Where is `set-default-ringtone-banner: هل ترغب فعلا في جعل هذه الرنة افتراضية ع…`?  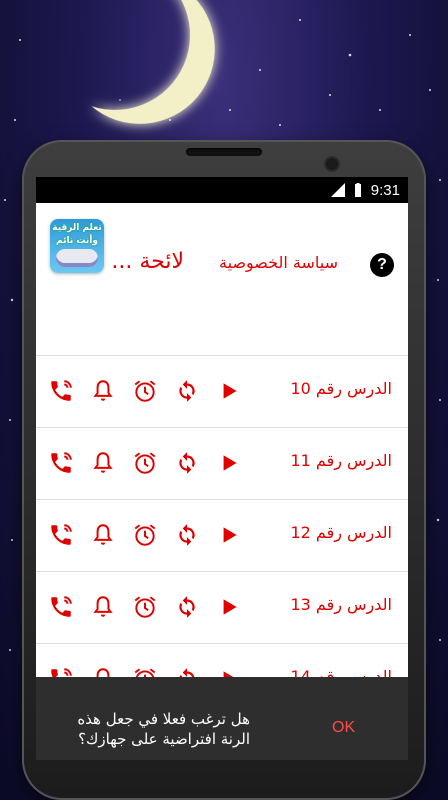 set-default-ringtone-banner: هل ترغب فعلا في جعل هذه الرنة افتراضية ع… is located at coordinates (222, 718).